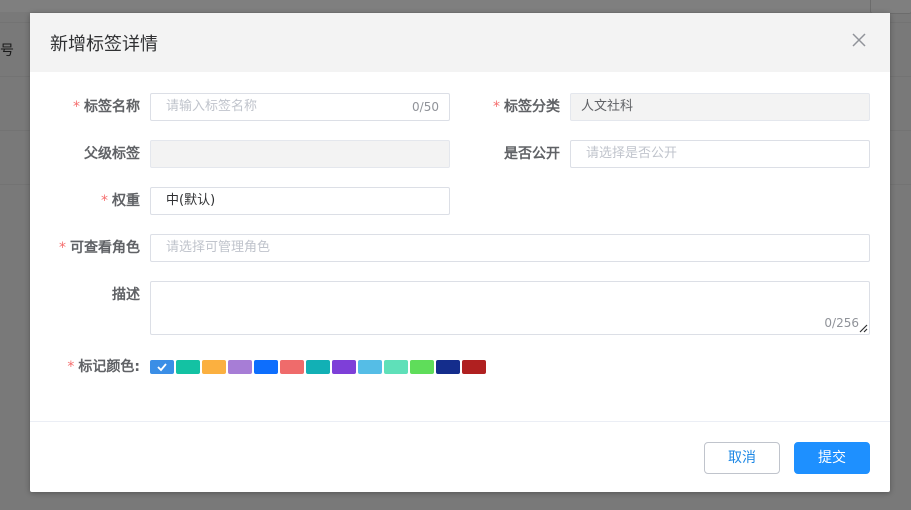 This screenshot has width=911, height=510. I want to click on parent-tag-field, so click(300, 154).